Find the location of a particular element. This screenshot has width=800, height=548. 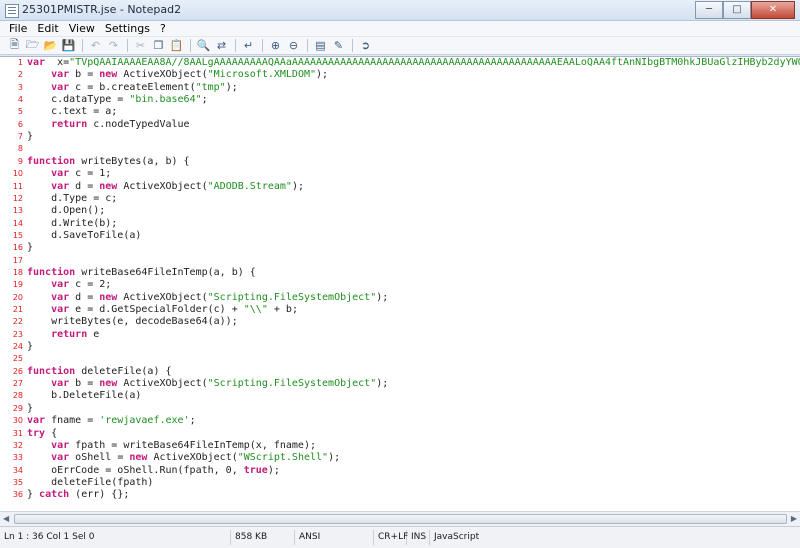

line-number: 1 is located at coordinates (20, 62).